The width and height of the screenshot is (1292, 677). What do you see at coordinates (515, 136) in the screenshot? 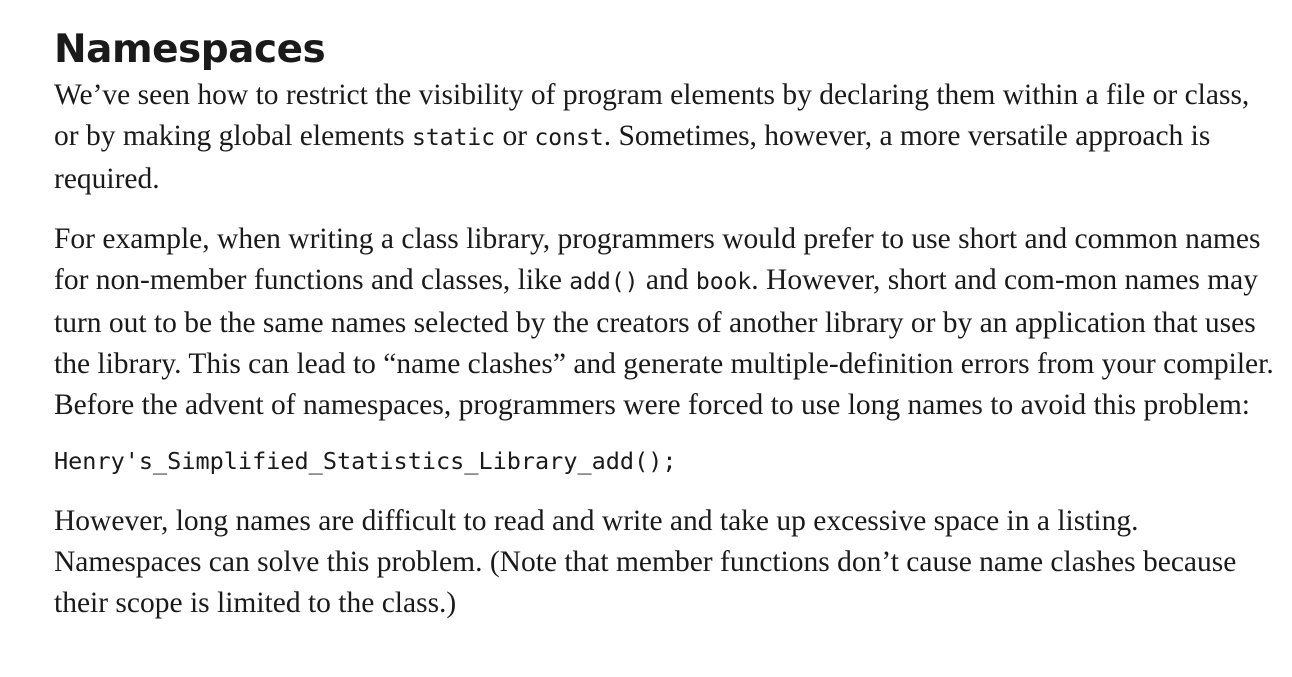
I see `paragraph-intro-text-2: or` at bounding box center [515, 136].